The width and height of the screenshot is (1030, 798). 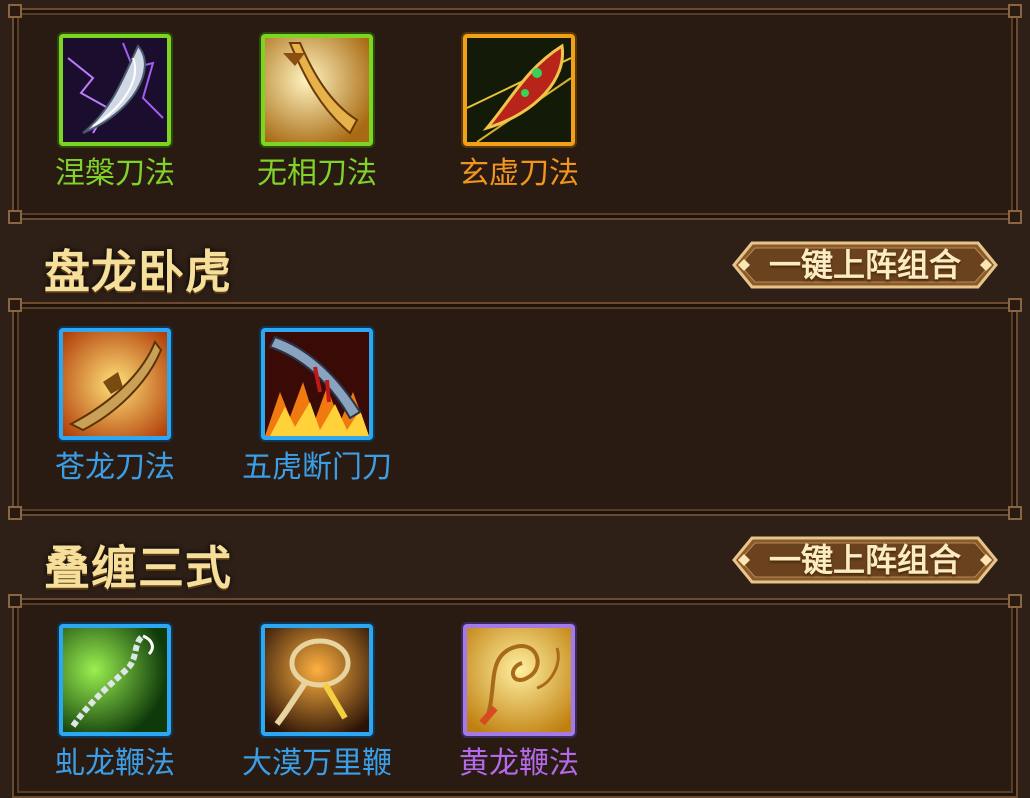 I want to click on skill-card-wuxiang: 无相刀法, so click(x=295, y=114).